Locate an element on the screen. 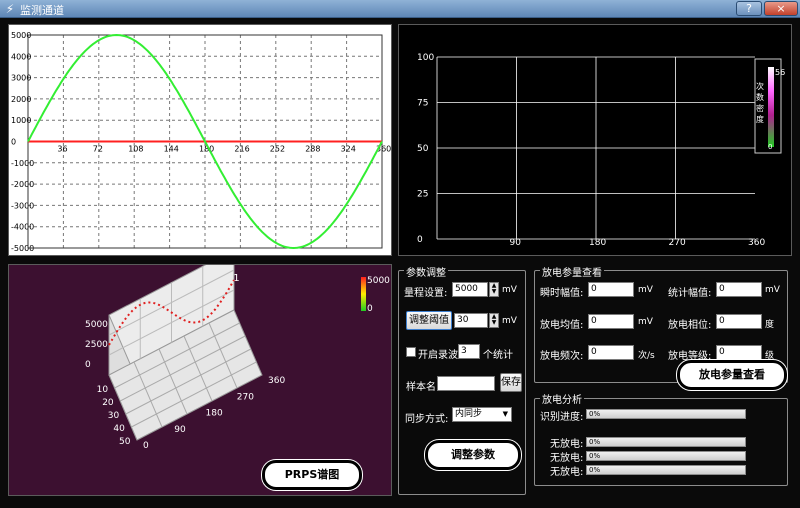  param-unit: 度 is located at coordinates (770, 325).